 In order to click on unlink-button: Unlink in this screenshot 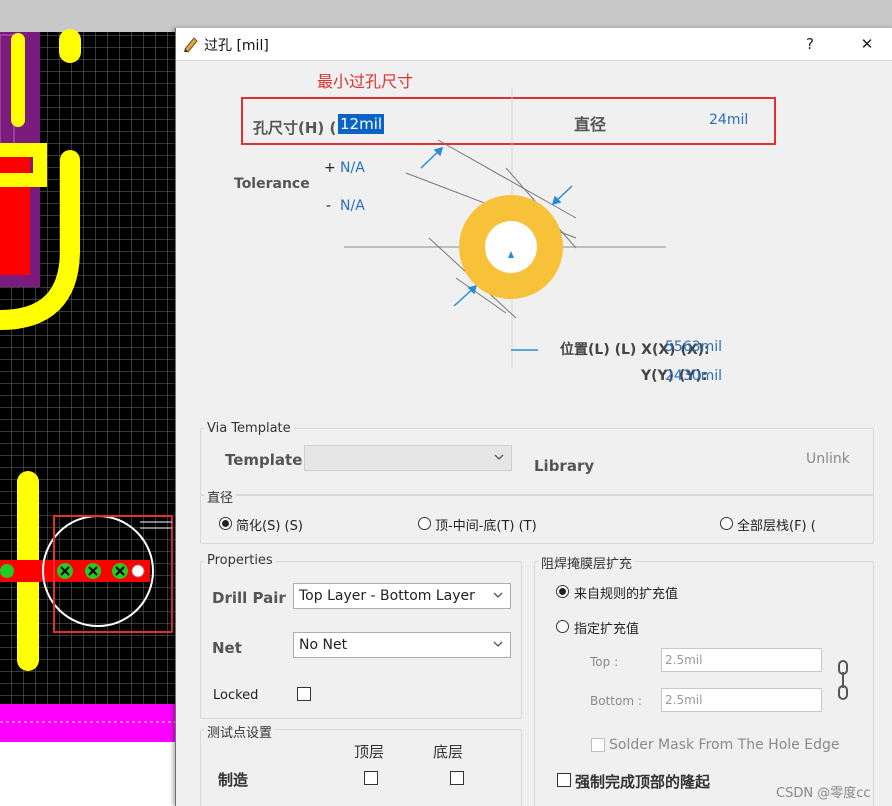, I will do `click(828, 459)`.